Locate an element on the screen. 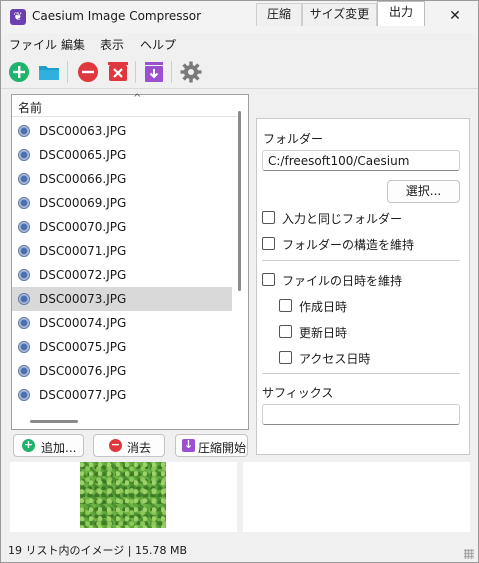 The width and height of the screenshot is (479, 563). open-folder-icon is located at coordinates (49, 72).